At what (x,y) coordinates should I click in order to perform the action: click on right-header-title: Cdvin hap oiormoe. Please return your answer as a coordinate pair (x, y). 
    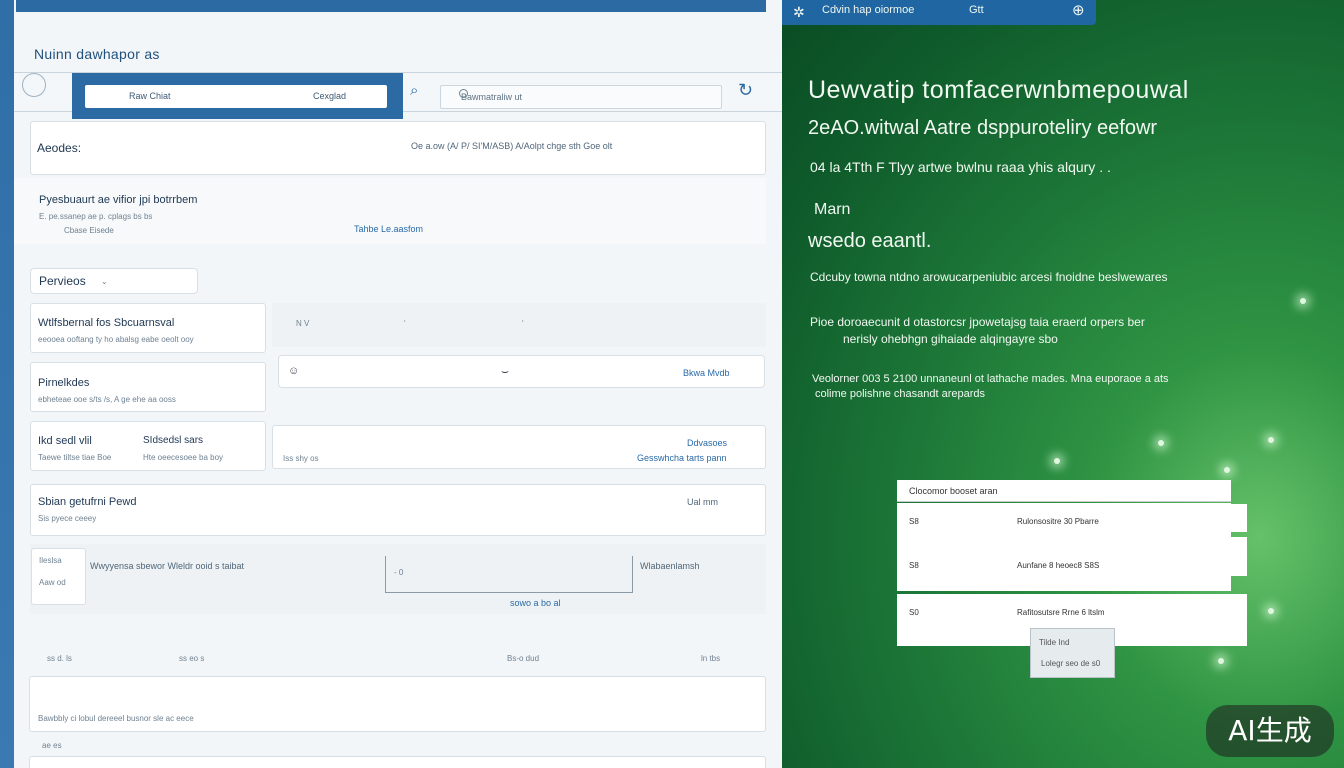
    Looking at the image, I should click on (868, 10).